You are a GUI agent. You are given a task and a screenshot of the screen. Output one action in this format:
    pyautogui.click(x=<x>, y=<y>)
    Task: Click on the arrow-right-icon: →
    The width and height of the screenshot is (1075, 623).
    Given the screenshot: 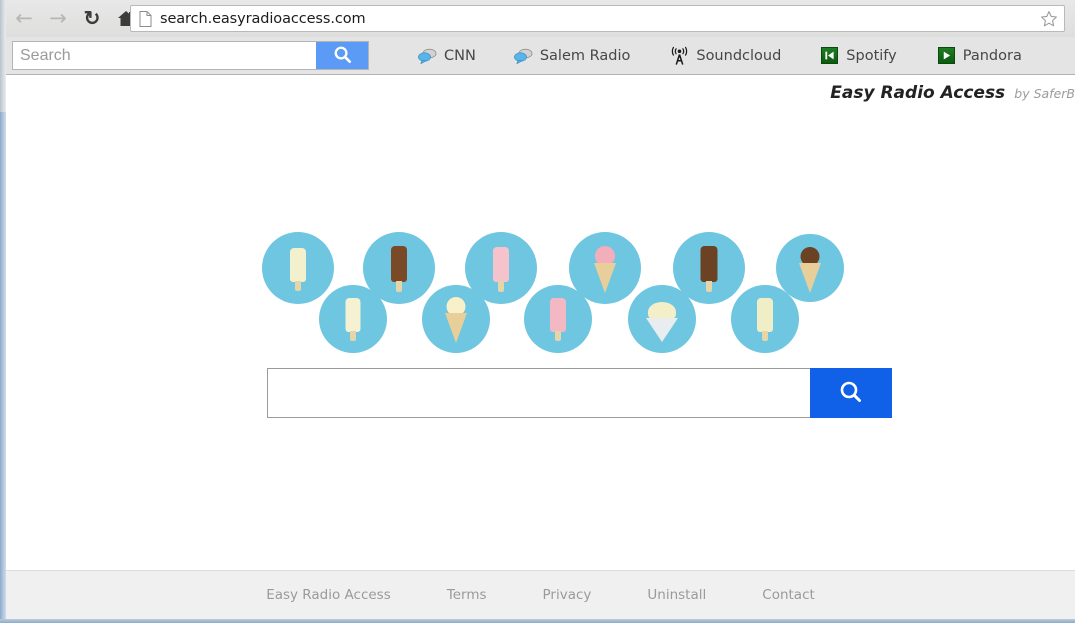 What is the action you would take?
    pyautogui.click(x=58, y=18)
    